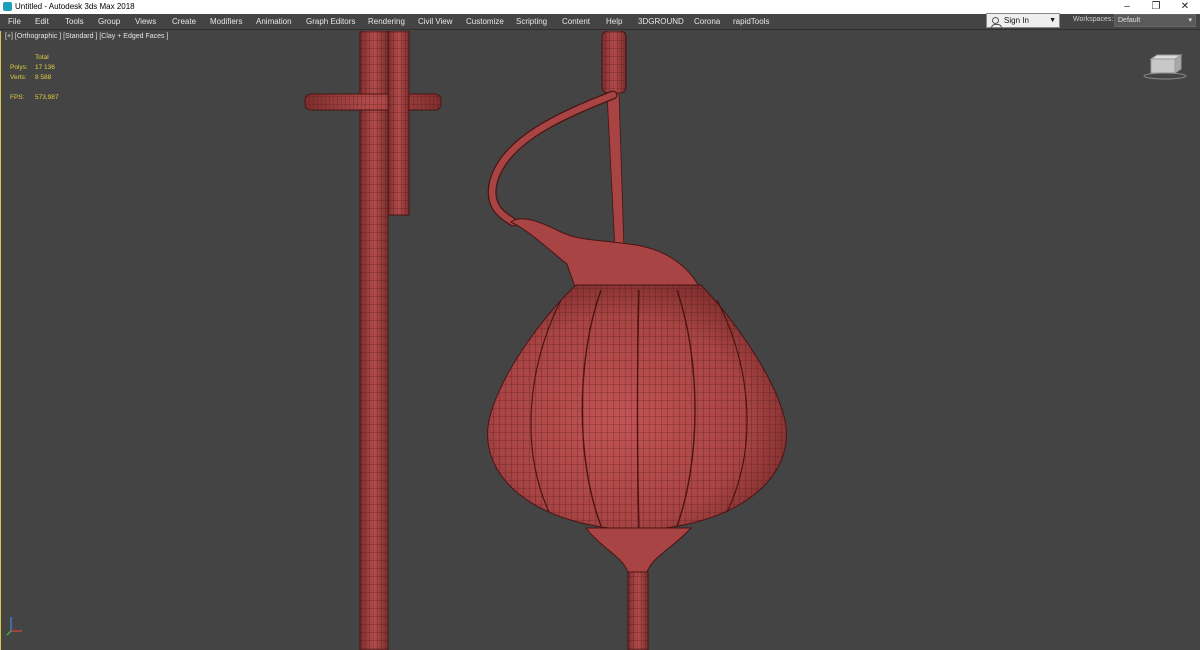 The image size is (1200, 650). Describe the element at coordinates (435, 21) in the screenshot. I see `menu-civil-view: Civil View` at that location.